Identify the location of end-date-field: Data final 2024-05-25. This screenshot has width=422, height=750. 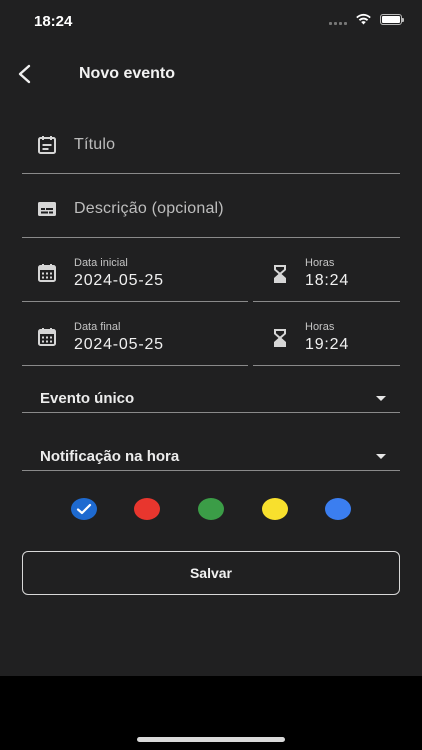
(135, 340).